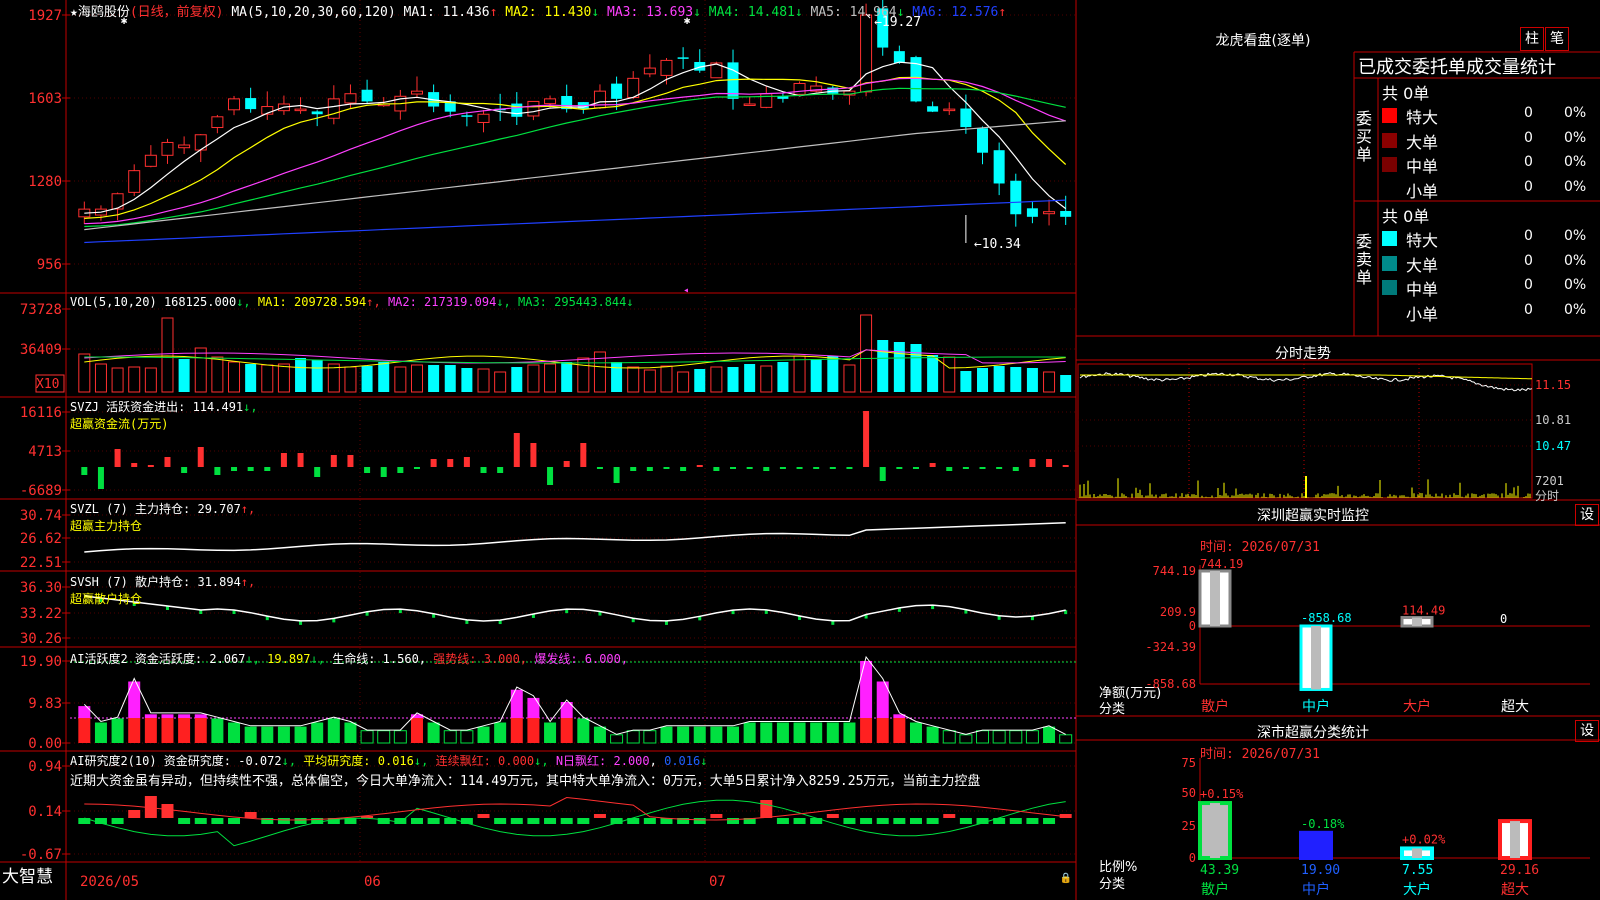 Image resolution: width=1600 pixels, height=900 pixels. What do you see at coordinates (1519, 870) in the screenshot?
I see `classify-value-label: 29.16` at bounding box center [1519, 870].